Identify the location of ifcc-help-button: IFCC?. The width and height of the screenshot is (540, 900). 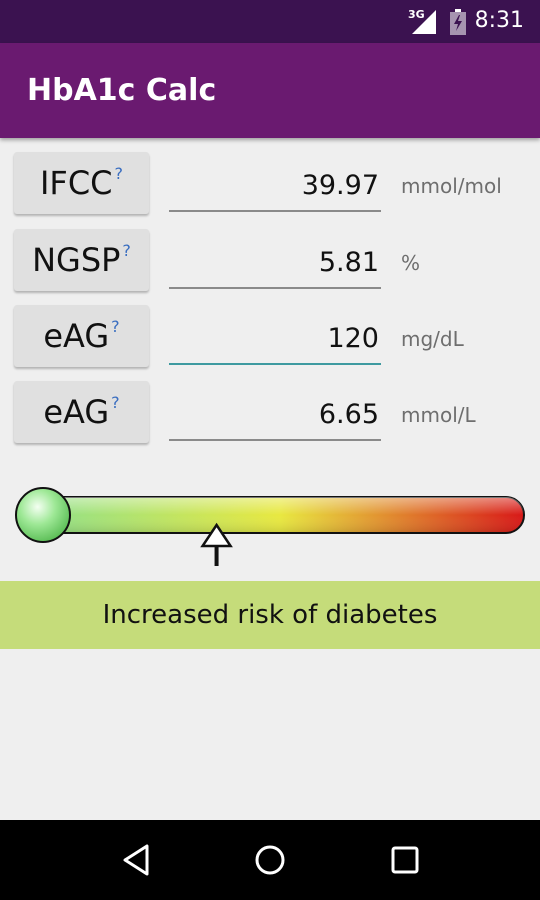
(81, 183).